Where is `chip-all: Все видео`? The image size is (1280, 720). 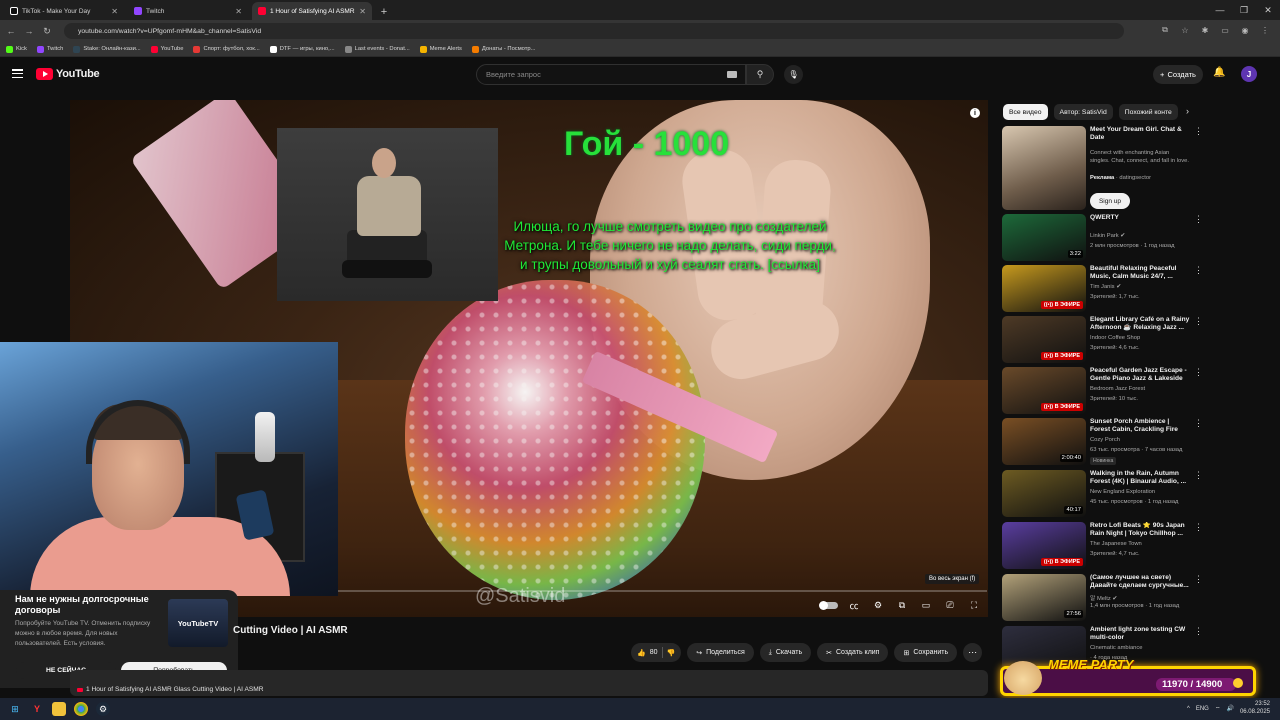 chip-all: Все видео is located at coordinates (1025, 112).